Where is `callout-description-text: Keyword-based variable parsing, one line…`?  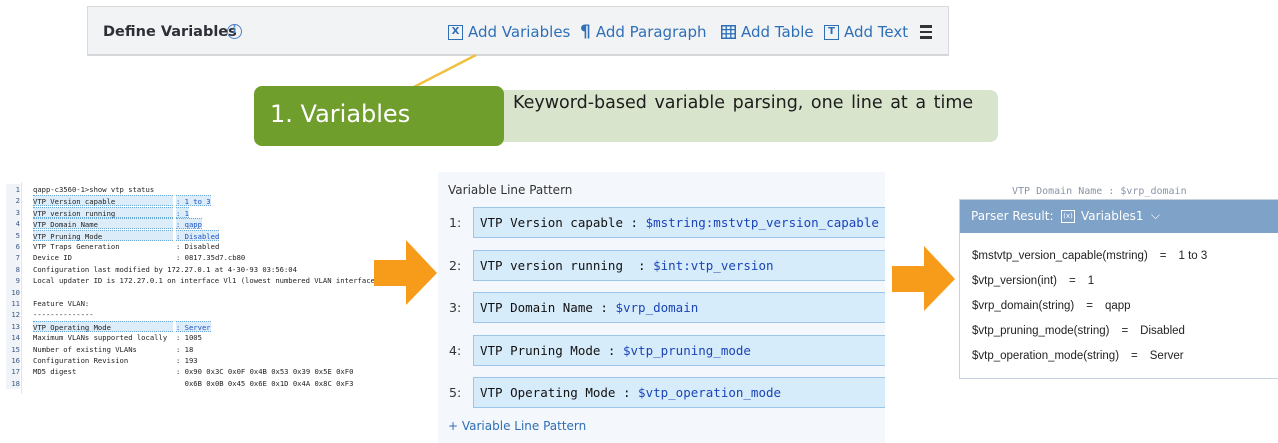
callout-description-text: Keyword-based variable parsing, one line… is located at coordinates (743, 103).